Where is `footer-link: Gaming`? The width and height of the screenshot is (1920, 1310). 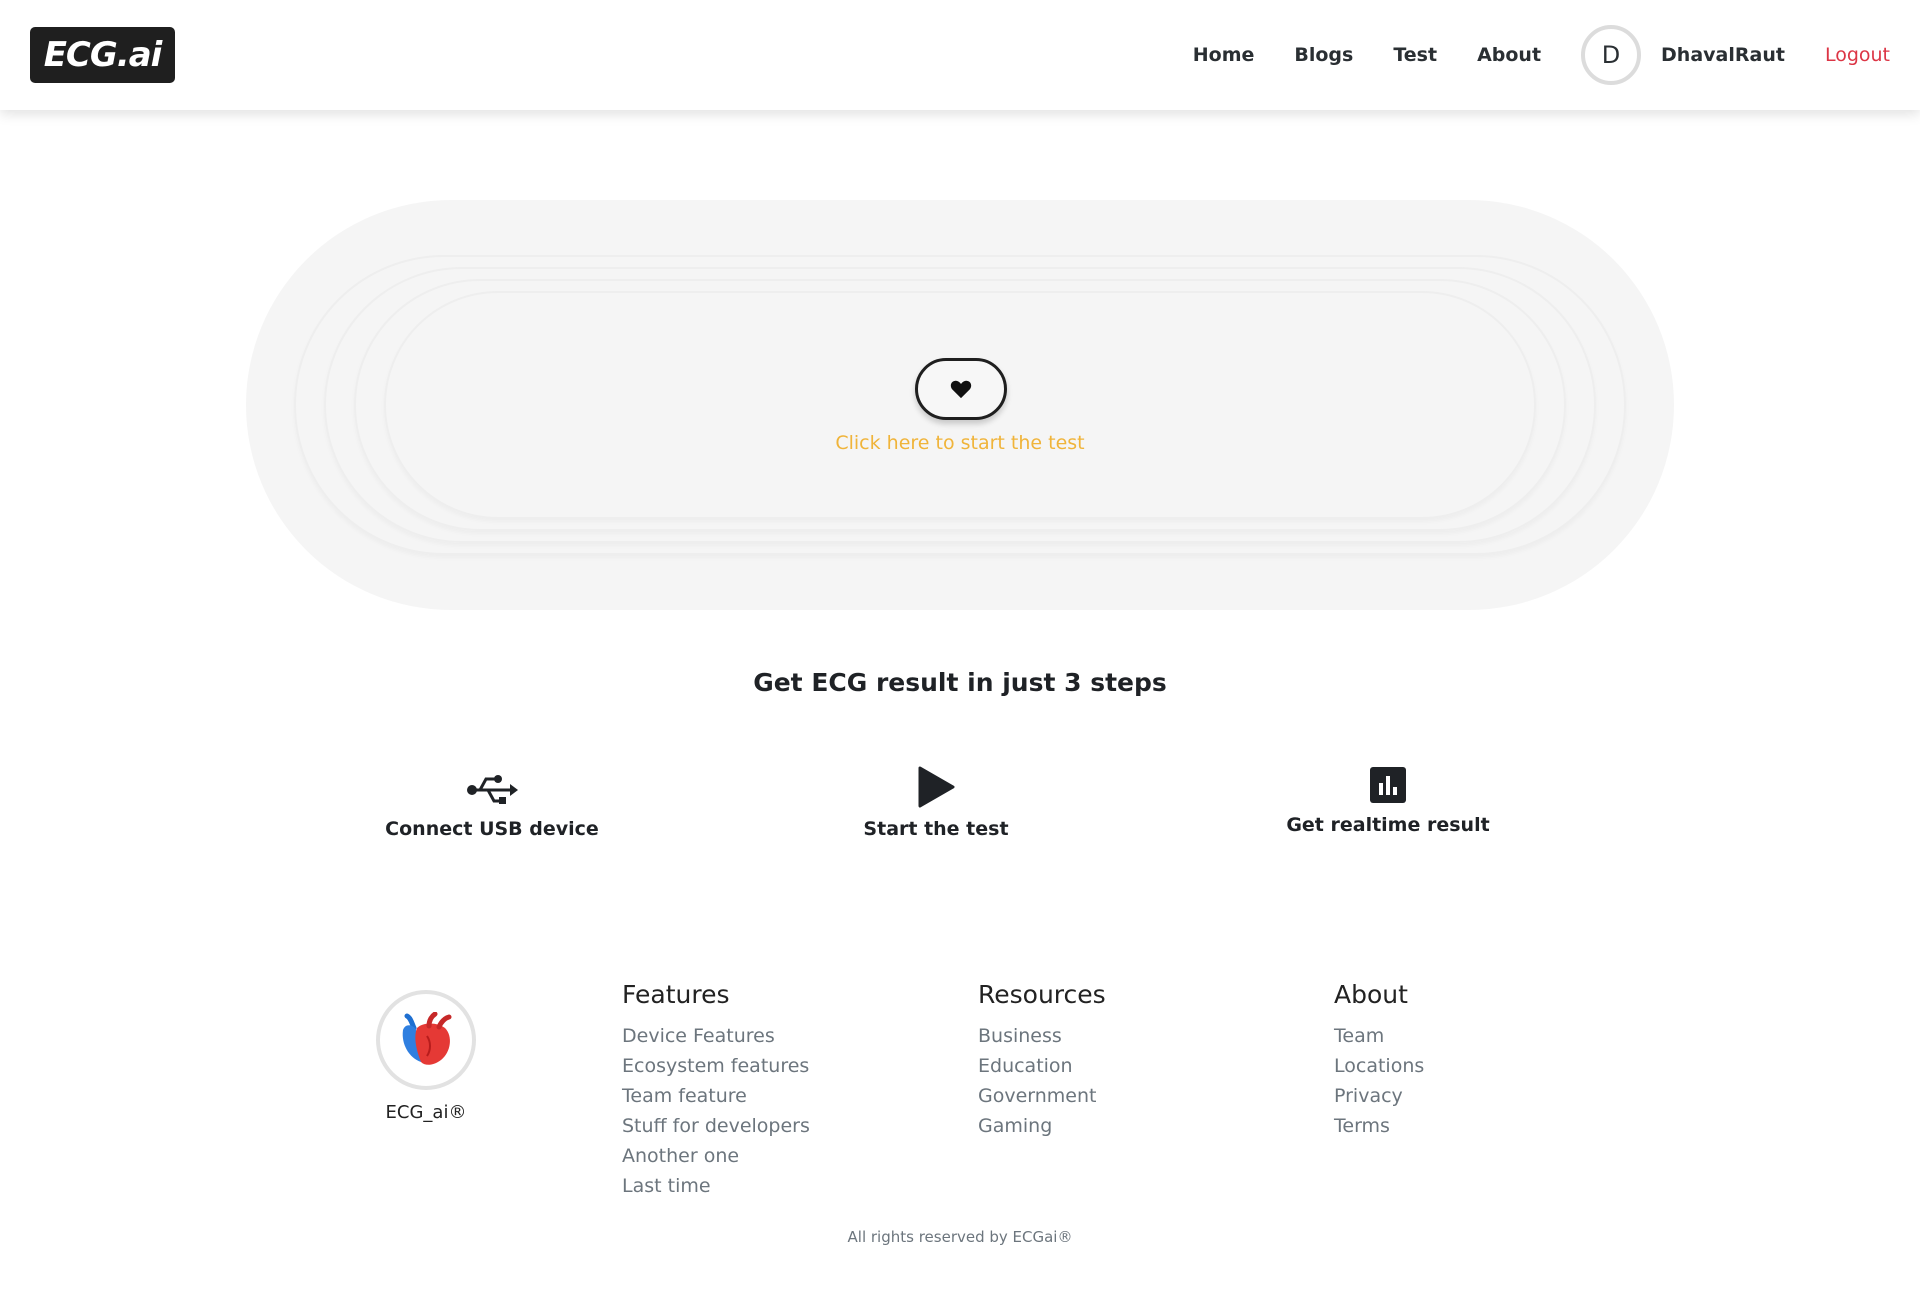 footer-link: Gaming is located at coordinates (1042, 1126).